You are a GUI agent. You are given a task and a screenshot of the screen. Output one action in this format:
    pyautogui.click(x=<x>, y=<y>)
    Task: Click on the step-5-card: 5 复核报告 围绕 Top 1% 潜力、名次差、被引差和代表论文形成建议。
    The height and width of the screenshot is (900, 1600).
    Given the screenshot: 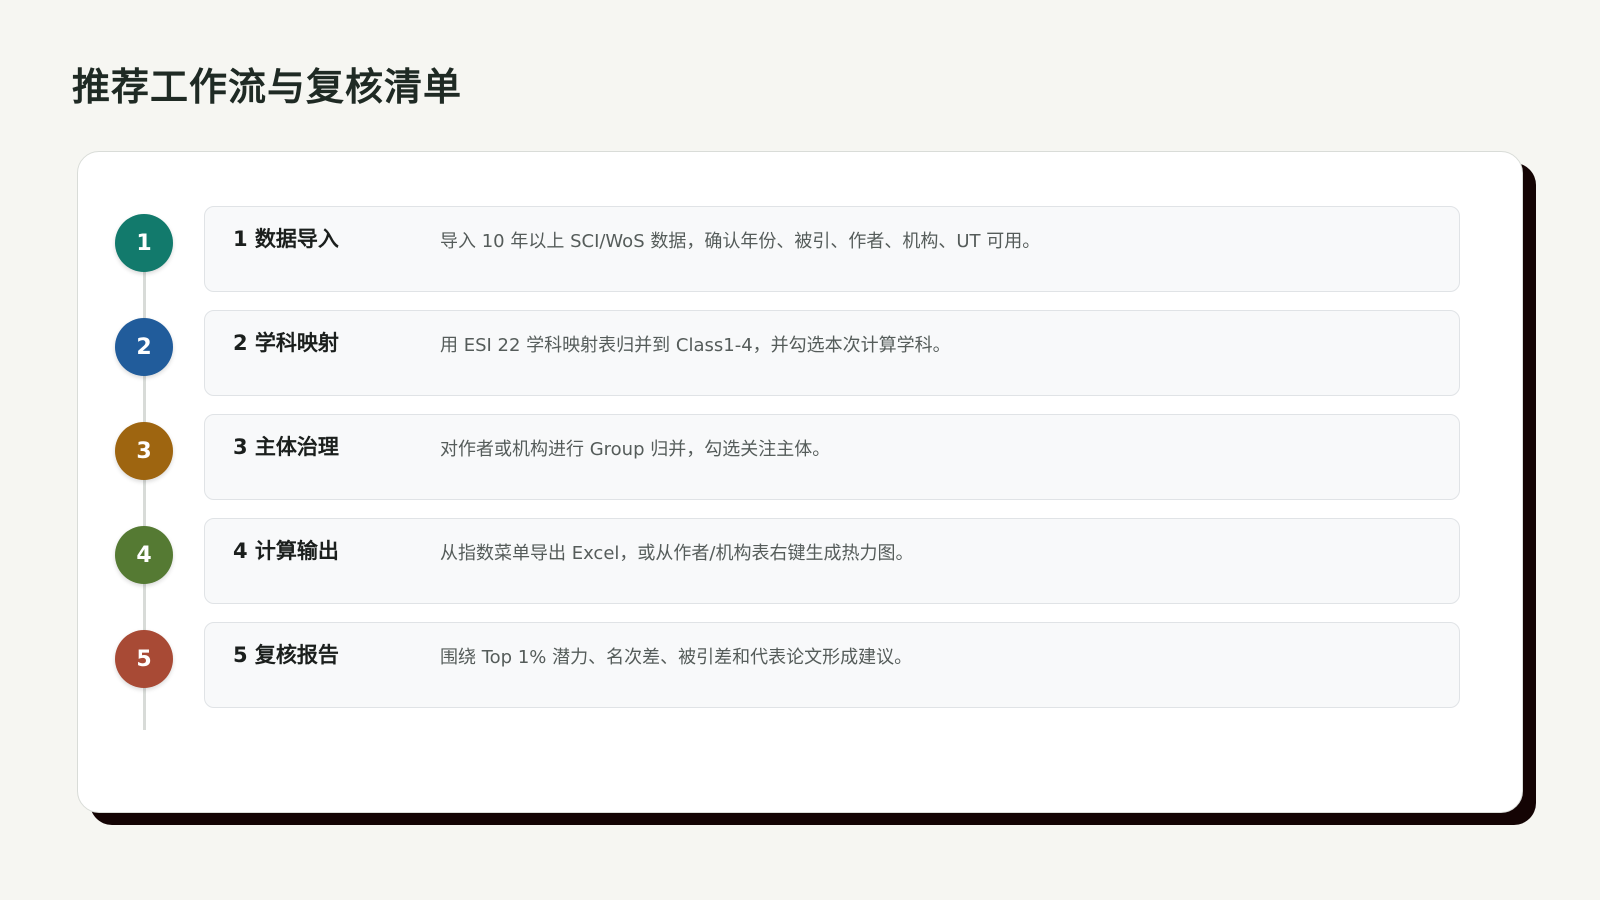 What is the action you would take?
    pyautogui.click(x=832, y=665)
    